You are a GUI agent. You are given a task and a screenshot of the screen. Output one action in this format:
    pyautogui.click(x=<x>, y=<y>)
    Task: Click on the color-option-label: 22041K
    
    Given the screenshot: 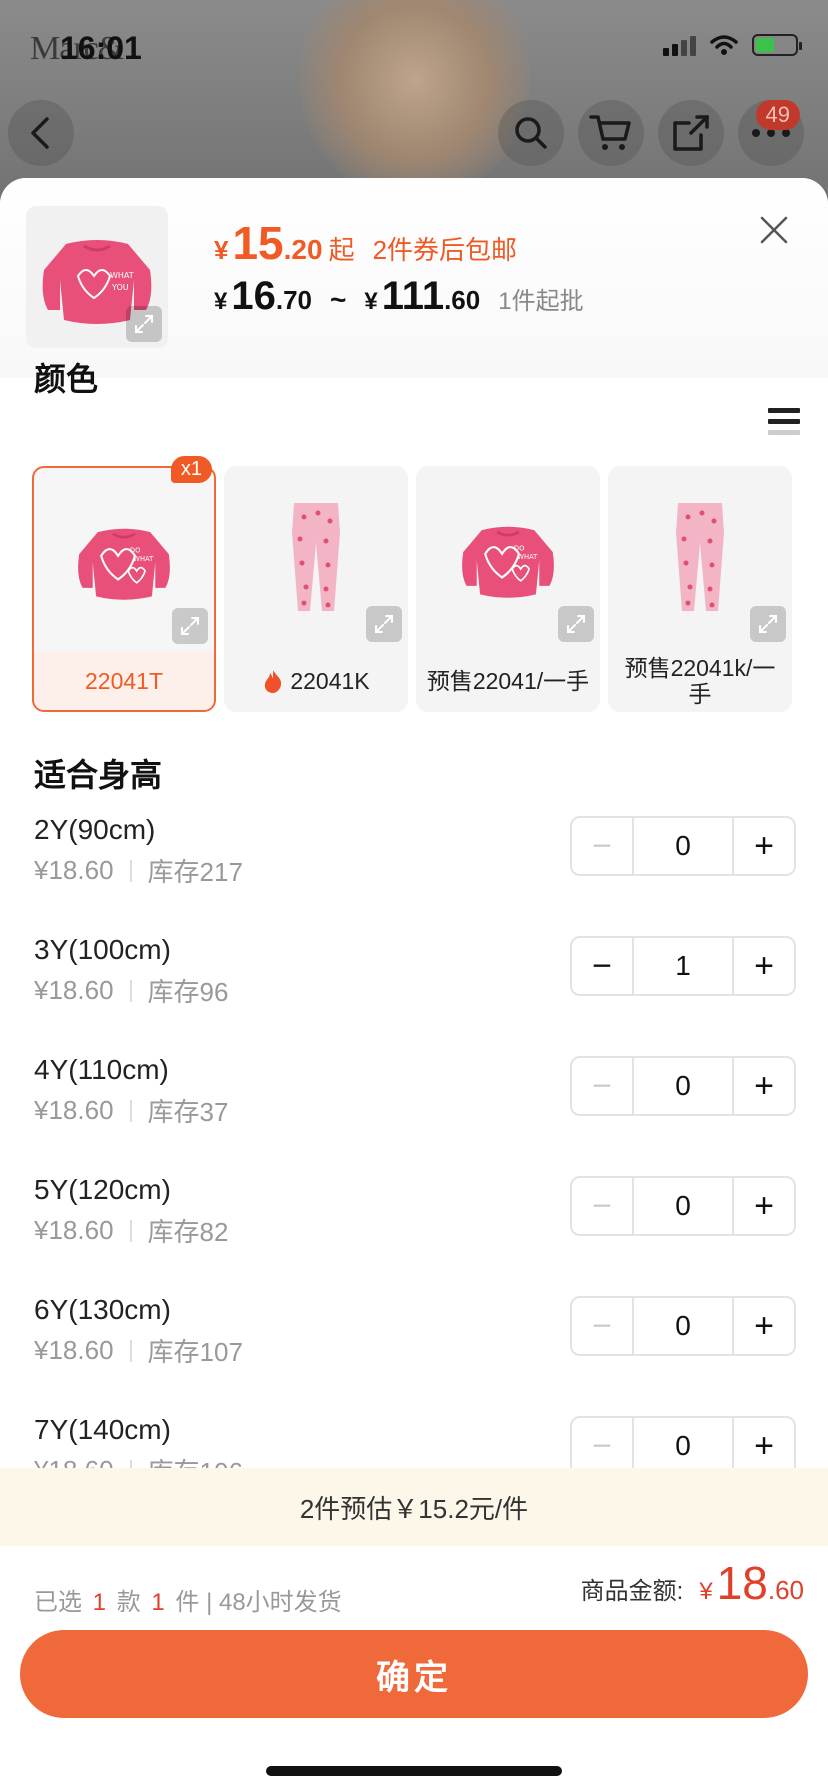 What is the action you would take?
    pyautogui.click(x=330, y=681)
    